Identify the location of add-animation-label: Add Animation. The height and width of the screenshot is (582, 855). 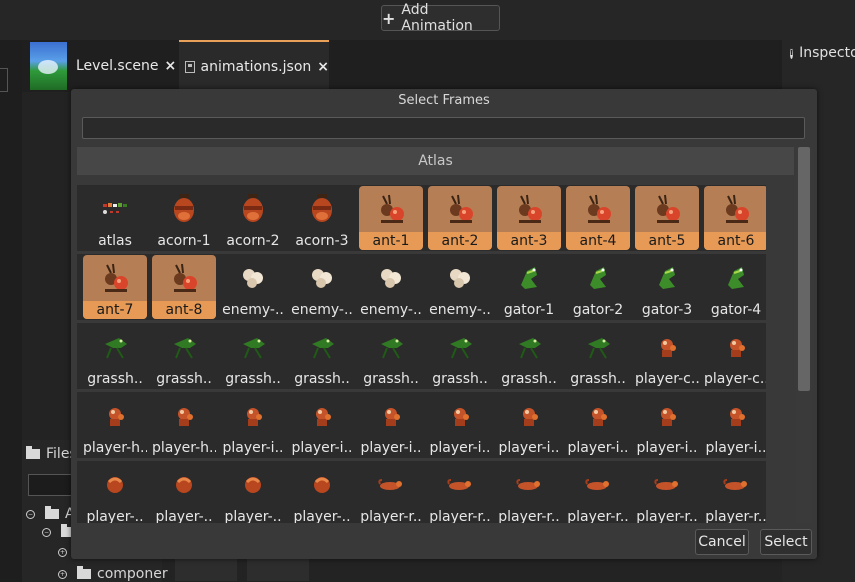
(437, 18).